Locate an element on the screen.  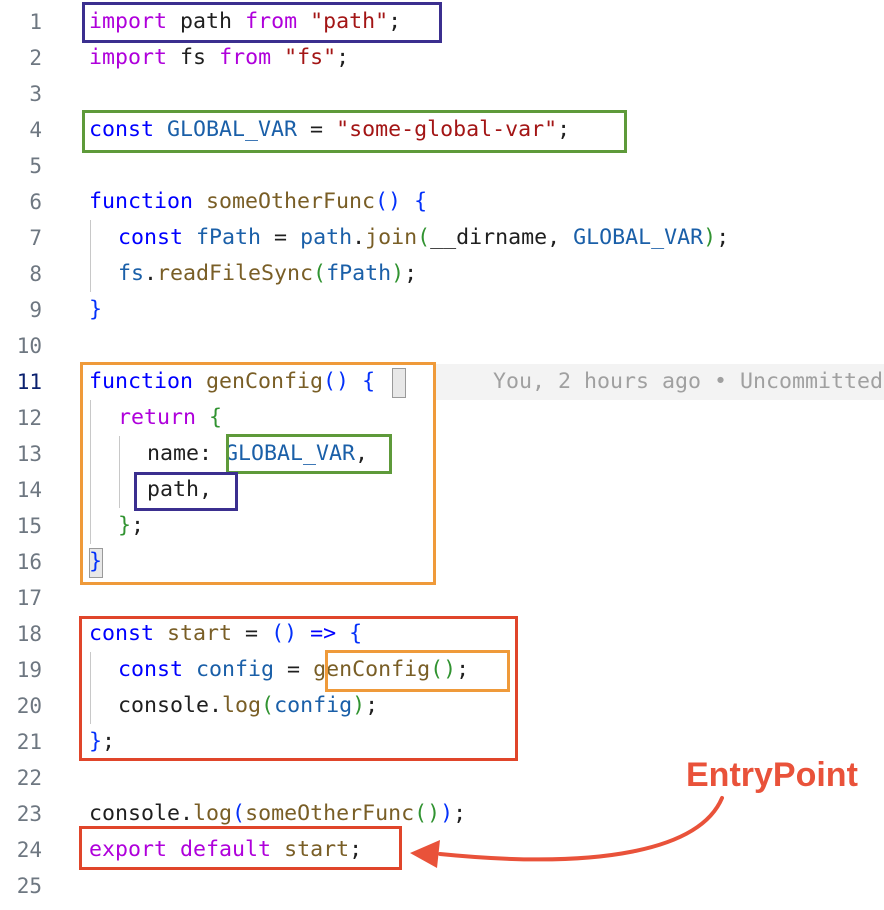
entrypoint-arrow is located at coordinates (567, 832).